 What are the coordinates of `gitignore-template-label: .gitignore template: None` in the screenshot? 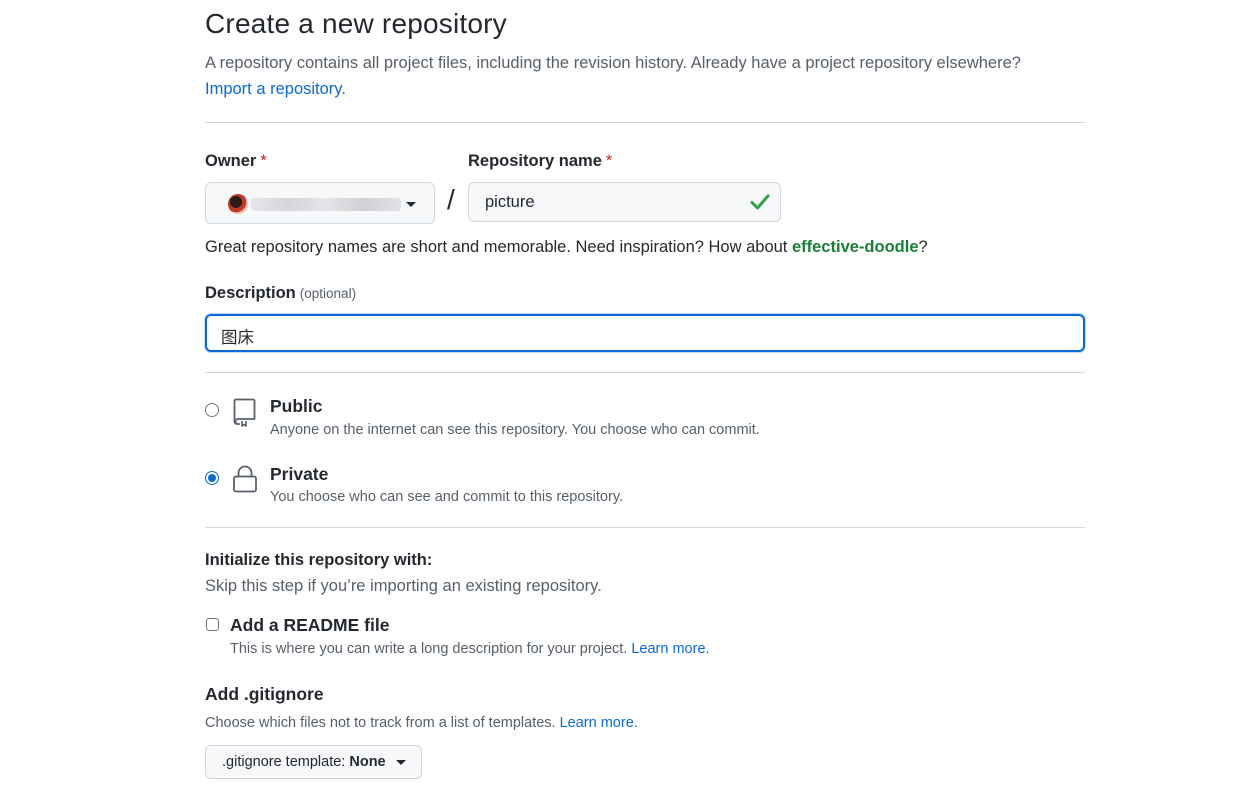 It's located at (304, 762).